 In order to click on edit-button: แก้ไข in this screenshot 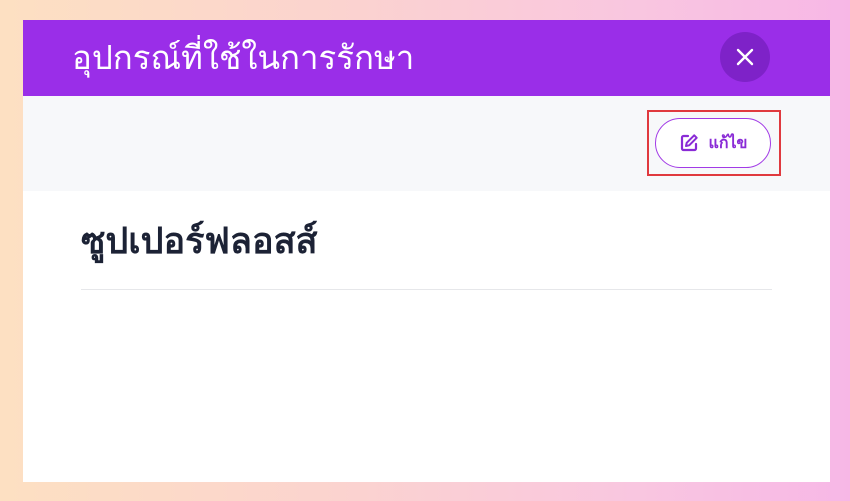, I will do `click(713, 143)`.